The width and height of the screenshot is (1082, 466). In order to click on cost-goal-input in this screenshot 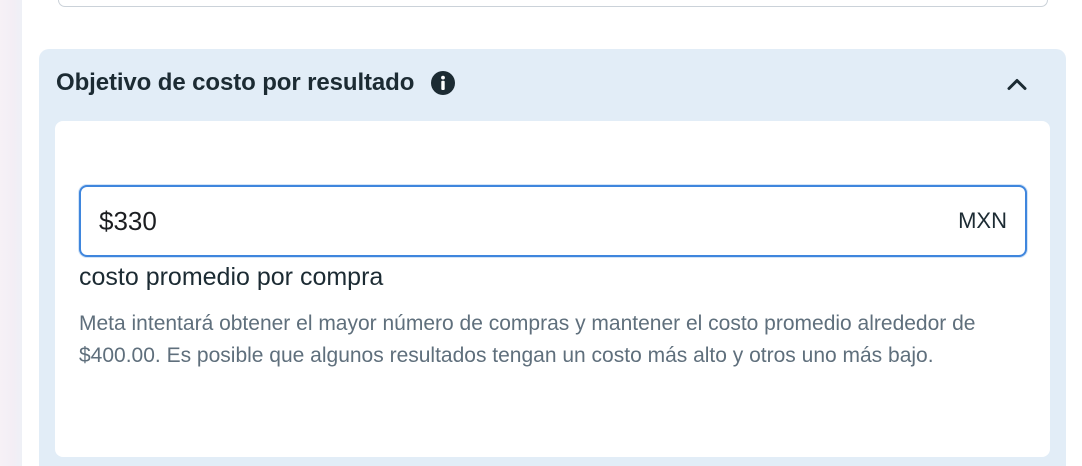, I will do `click(520, 221)`.